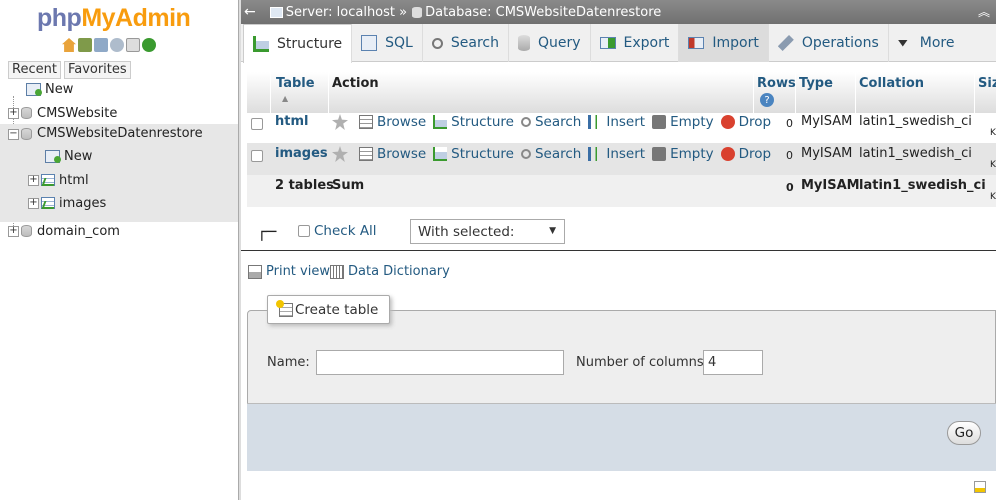  Describe the element at coordinates (776, 83) in the screenshot. I see `header-rows: Rows` at that location.